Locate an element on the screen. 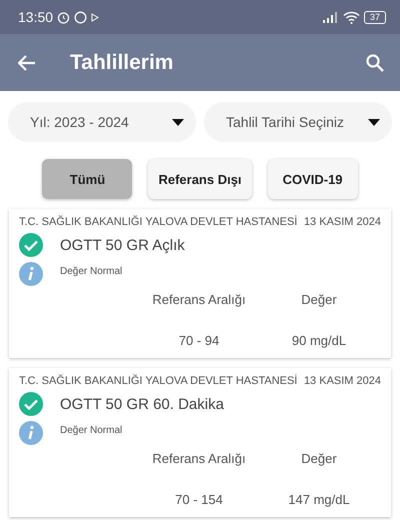  battery-indicator: 37 is located at coordinates (375, 17).